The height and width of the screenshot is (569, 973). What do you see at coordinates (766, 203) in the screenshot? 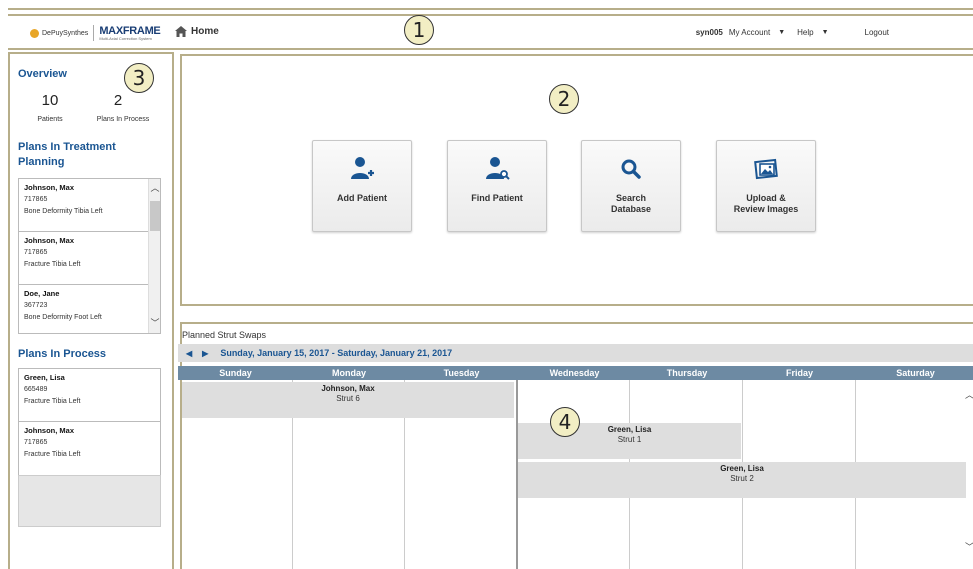
I see `upload-review-images-label: Upload & Review Images` at bounding box center [766, 203].